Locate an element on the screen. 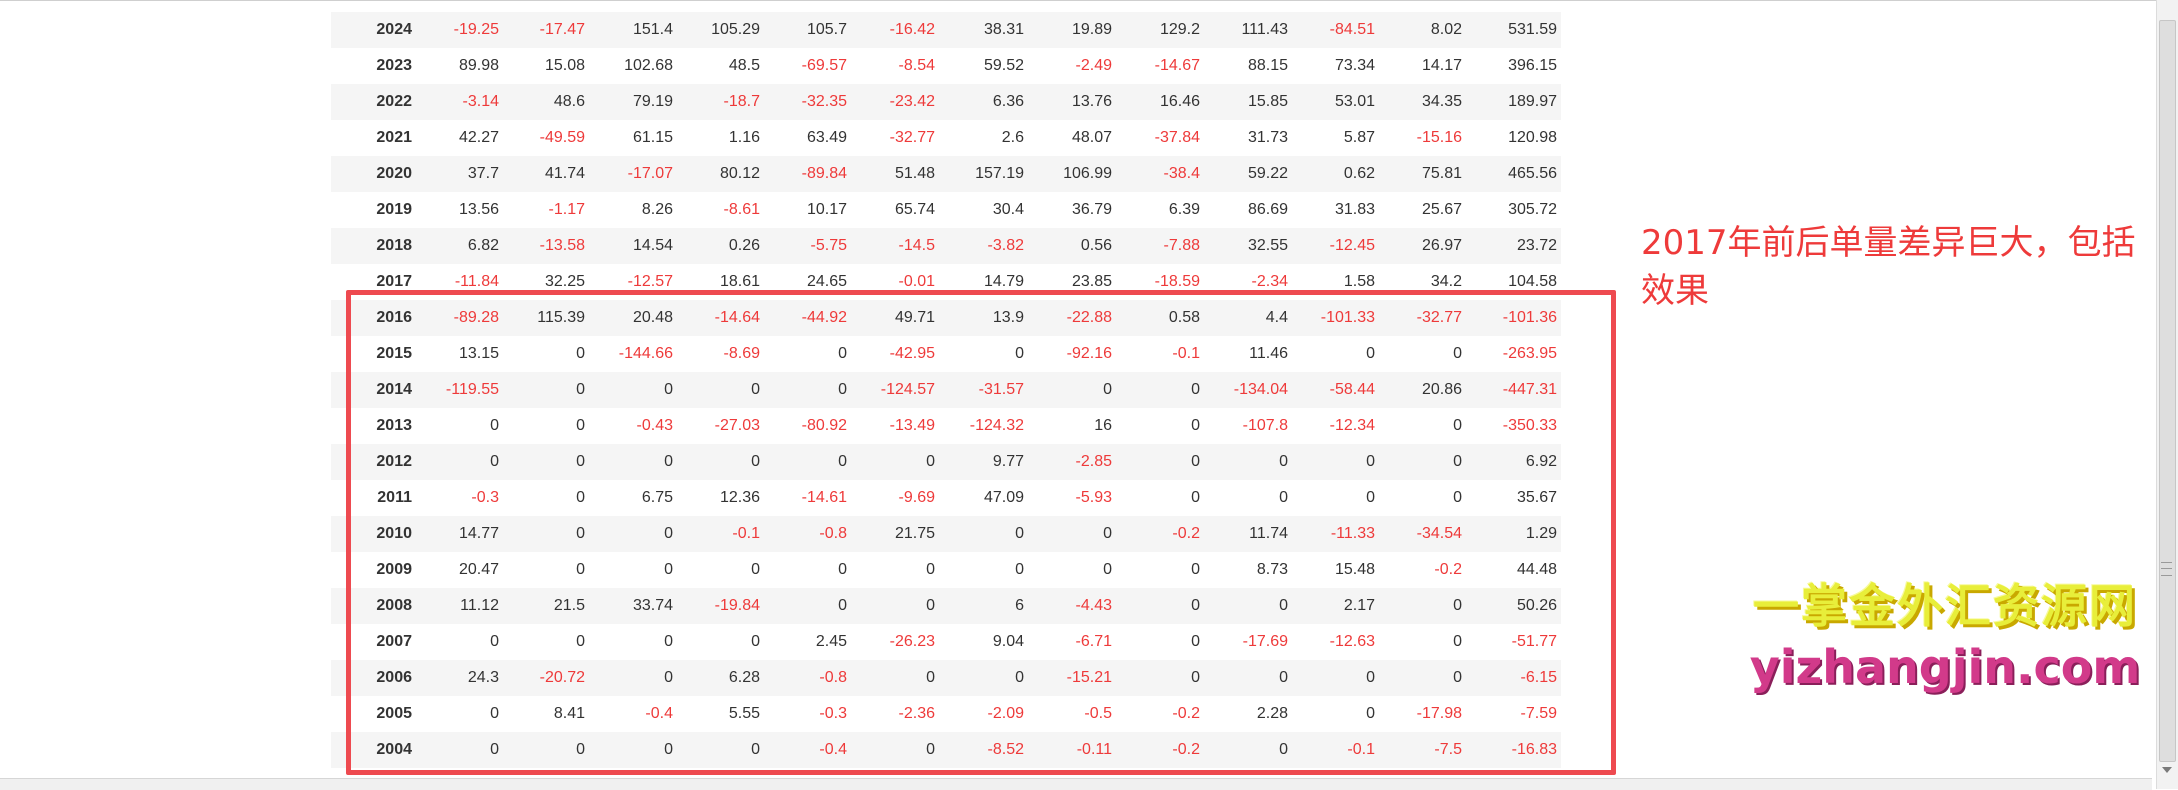 Image resolution: width=2178 pixels, height=790 pixels. value-cell: 25.67 is located at coordinates (1441, 209).